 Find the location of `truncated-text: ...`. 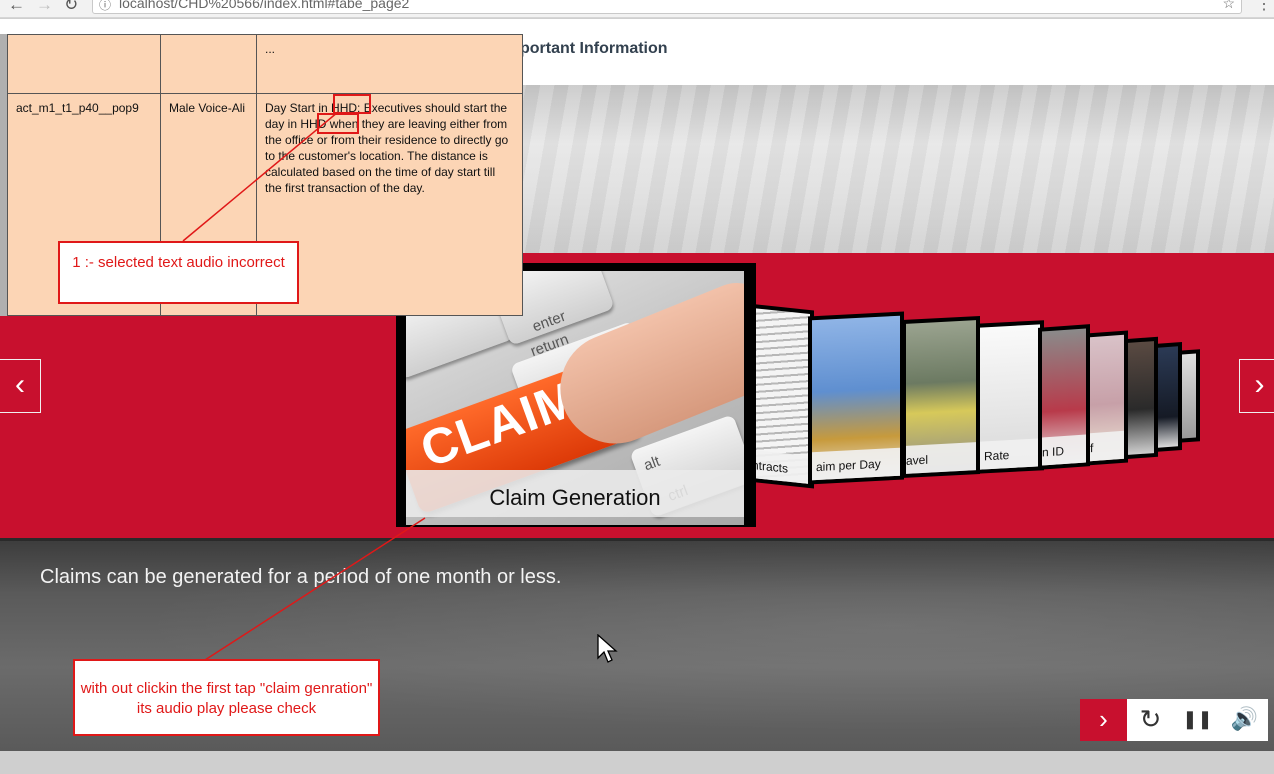

truncated-text: ... is located at coordinates (270, 49).